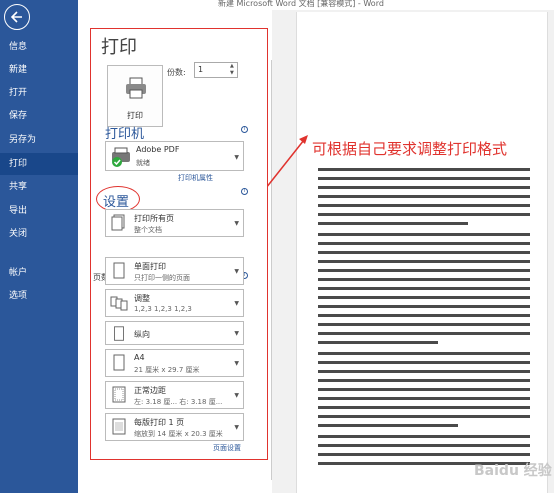 This screenshot has height=493, width=554. Describe the element at coordinates (136, 88) in the screenshot. I see `printer-icon` at that location.